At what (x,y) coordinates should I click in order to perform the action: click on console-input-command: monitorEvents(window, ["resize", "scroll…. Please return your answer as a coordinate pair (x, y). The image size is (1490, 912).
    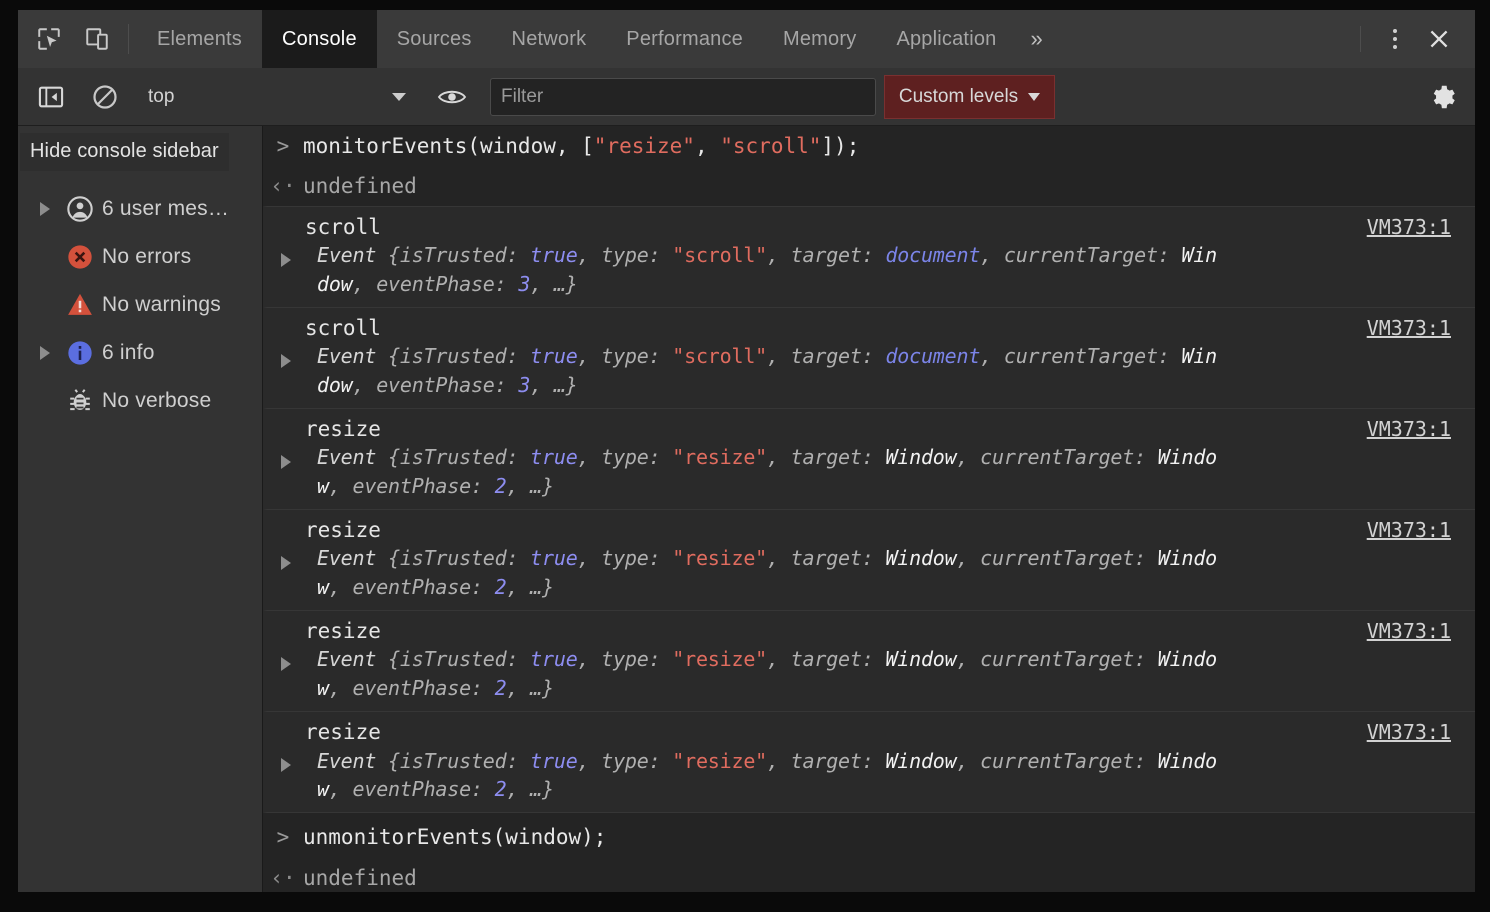
    Looking at the image, I should click on (581, 146).